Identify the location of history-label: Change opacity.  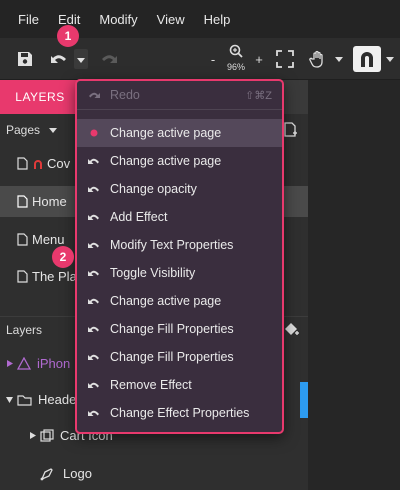
(153, 189).